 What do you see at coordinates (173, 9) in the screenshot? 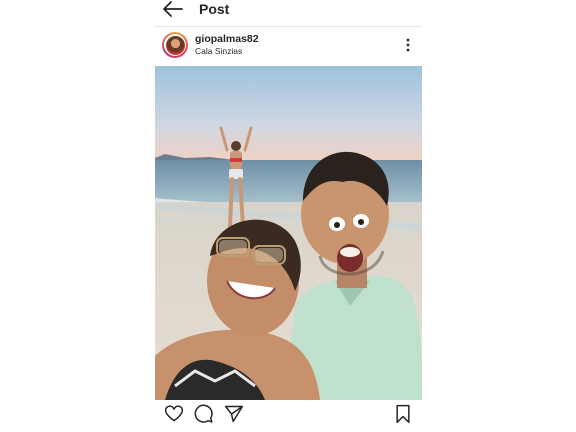
I see `arrow-left-icon` at bounding box center [173, 9].